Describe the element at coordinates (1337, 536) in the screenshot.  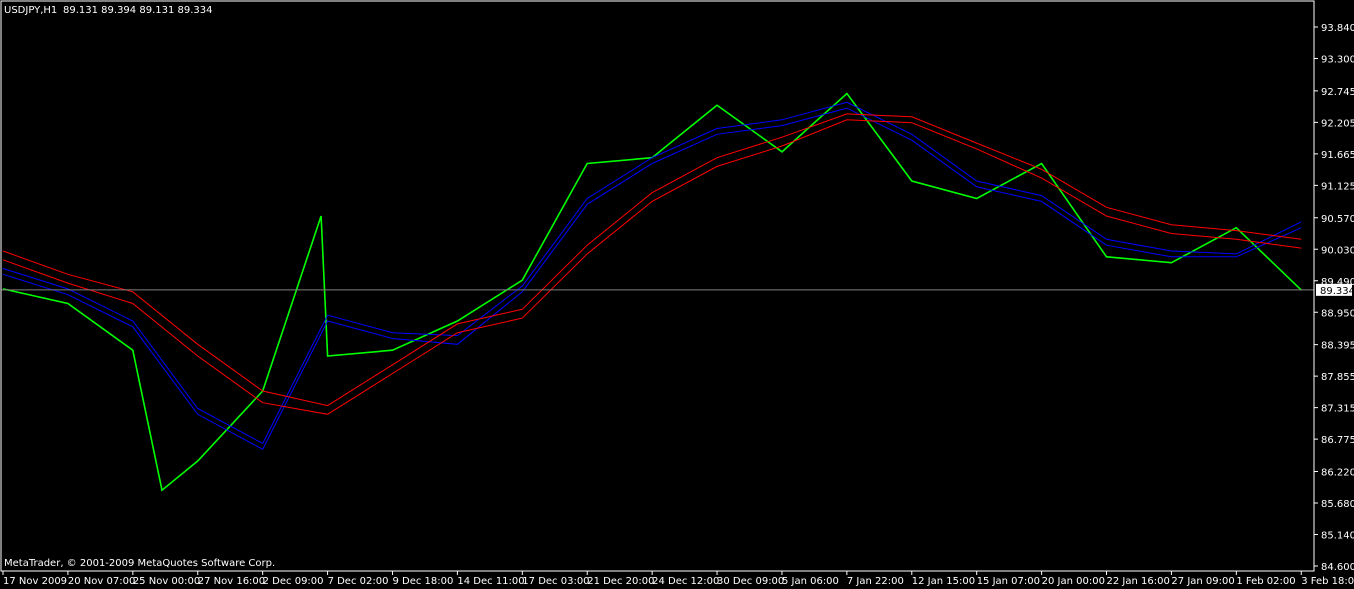
I see `y-tick-label: 85.140` at that location.